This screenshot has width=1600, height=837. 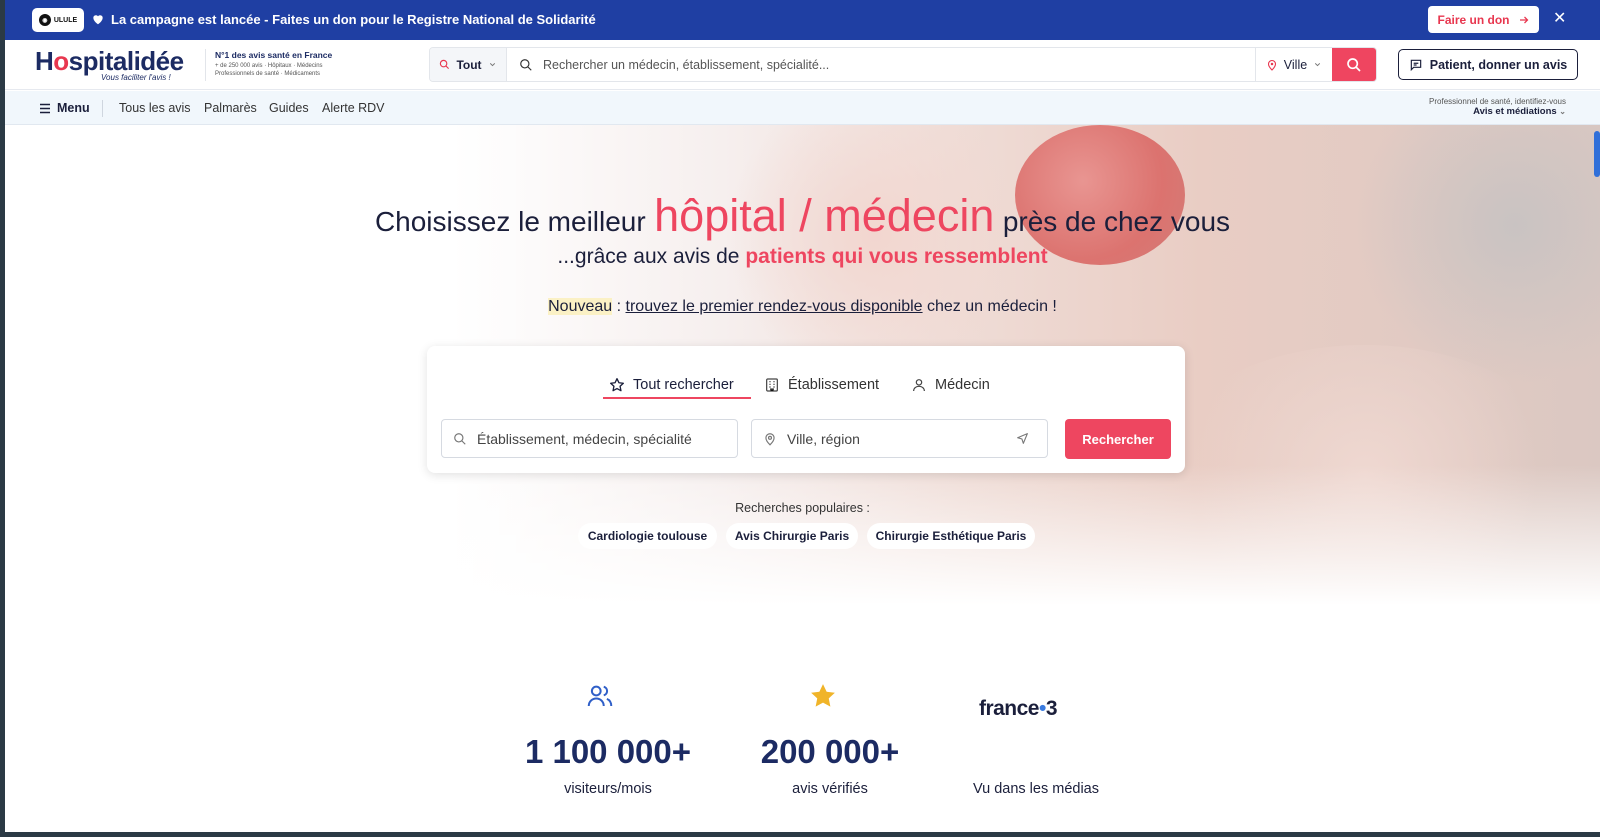 I want to click on tab-tout-rechercher: Tout rechercher, so click(x=671, y=385).